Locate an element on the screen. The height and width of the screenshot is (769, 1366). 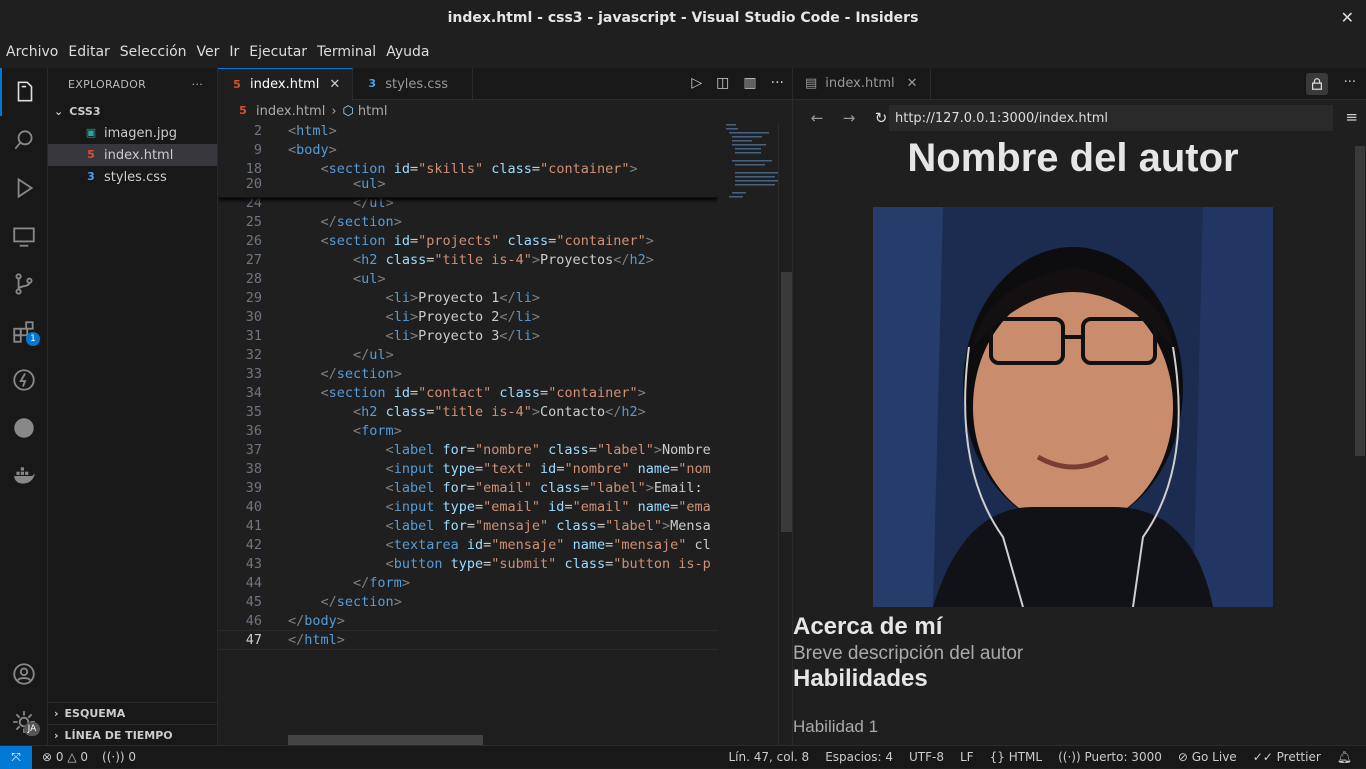
code-line: <body> is located at coordinates (312, 150).